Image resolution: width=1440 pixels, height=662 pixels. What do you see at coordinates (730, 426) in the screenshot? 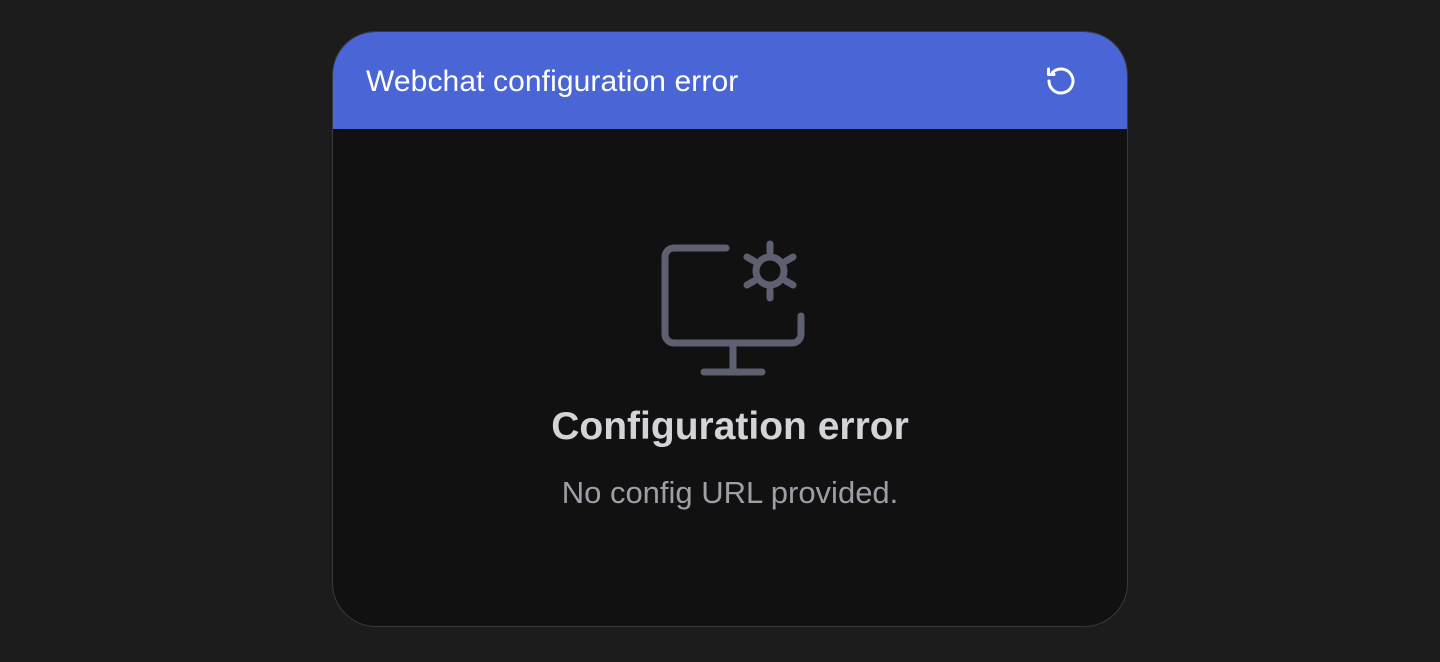
I see `error-title: Configuration error` at bounding box center [730, 426].